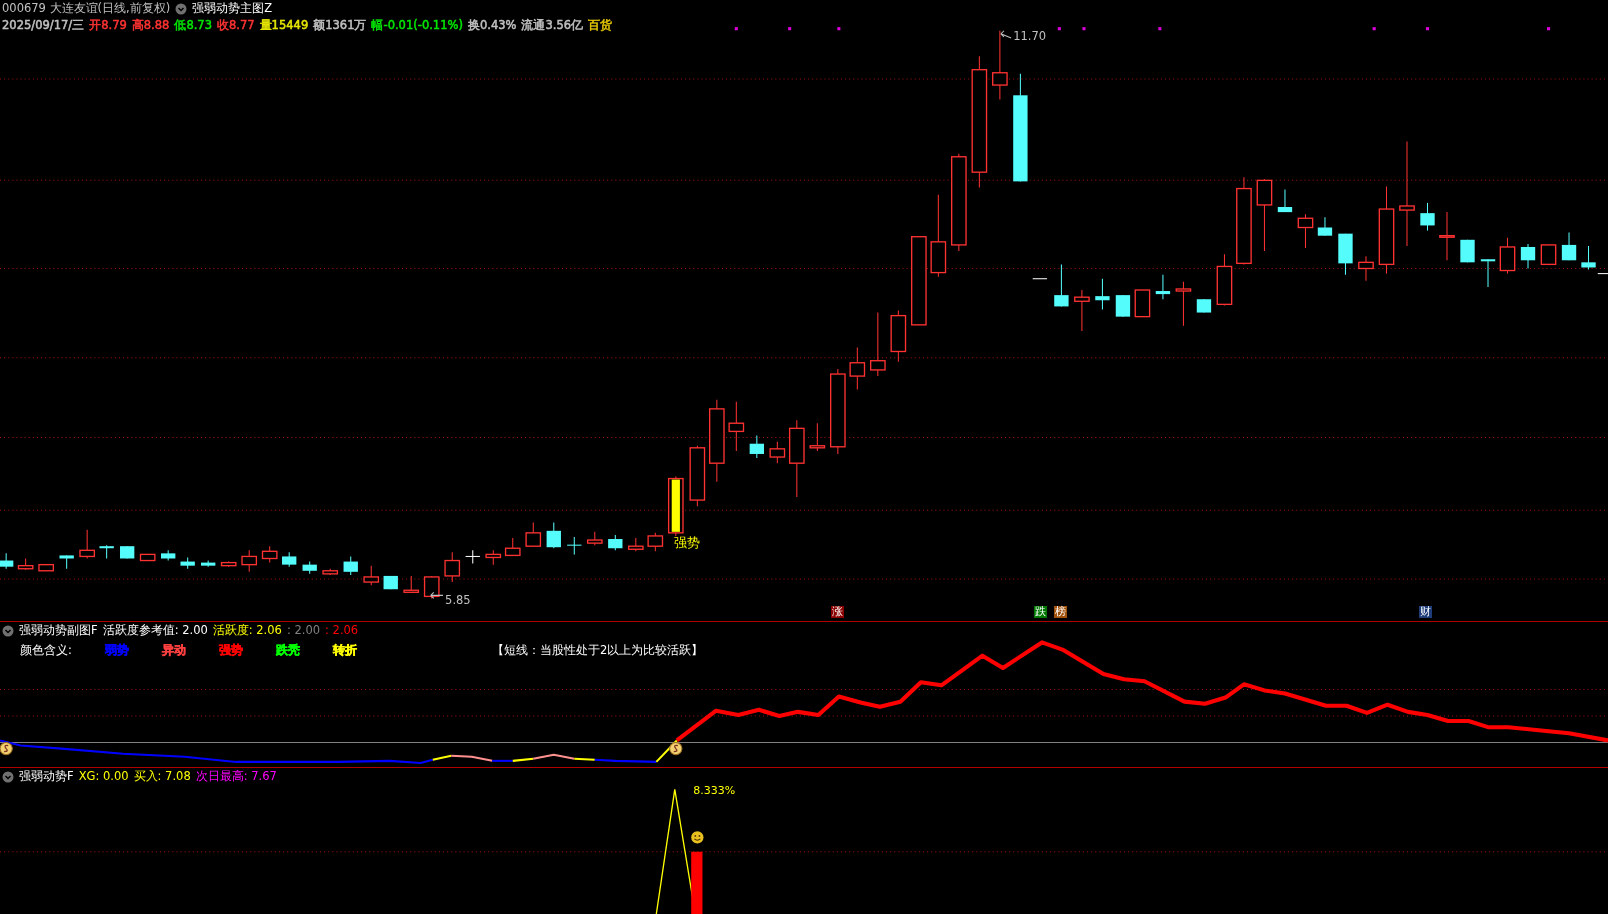 This screenshot has height=914, width=1608. I want to click on high-price-label: 11.70, so click(1030, 35).